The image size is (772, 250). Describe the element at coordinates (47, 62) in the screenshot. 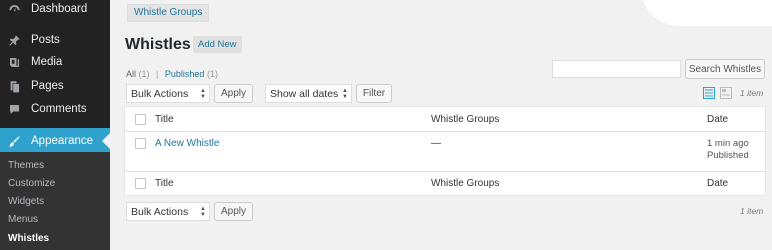

I see `menu-media-label: Media` at that location.